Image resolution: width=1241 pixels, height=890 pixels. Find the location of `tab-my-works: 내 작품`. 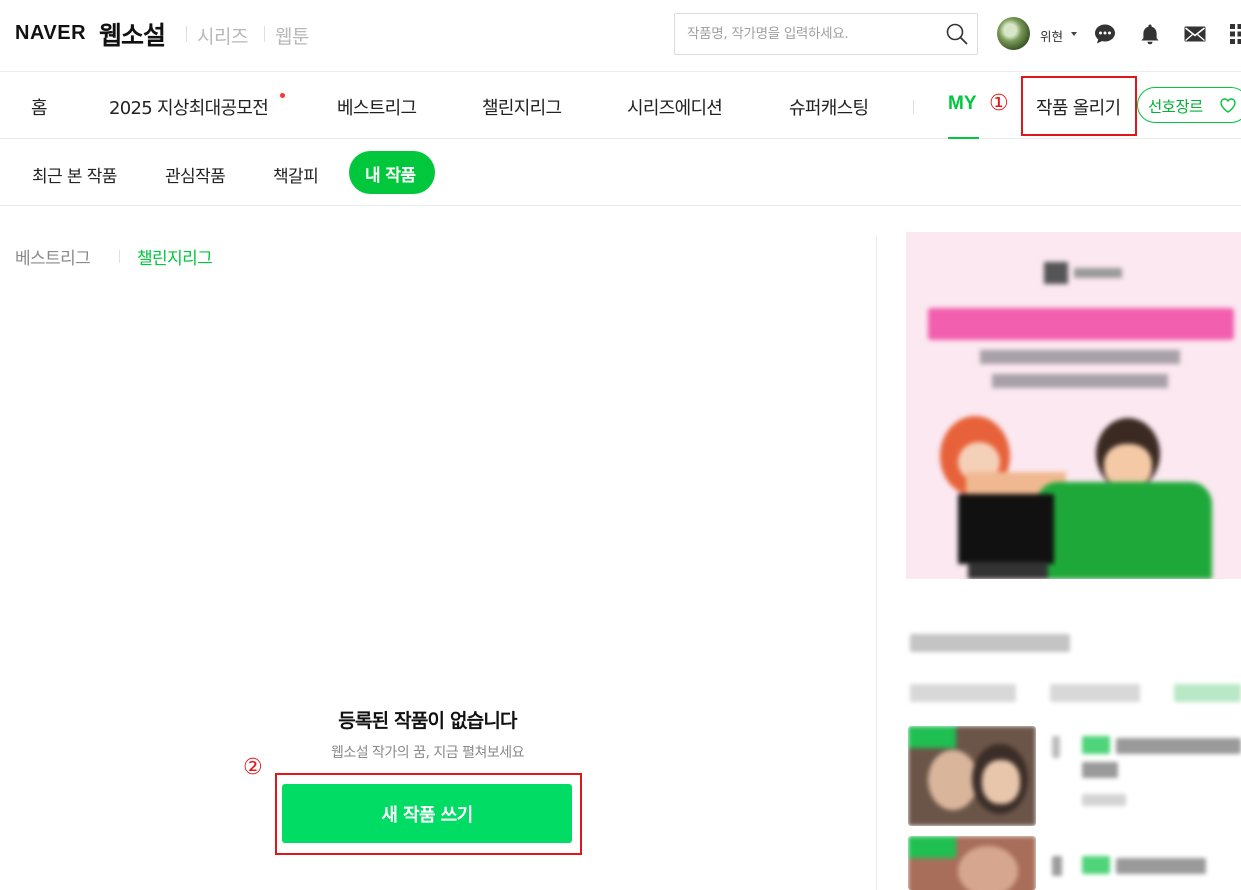

tab-my-works: 내 작품 is located at coordinates (392, 172).